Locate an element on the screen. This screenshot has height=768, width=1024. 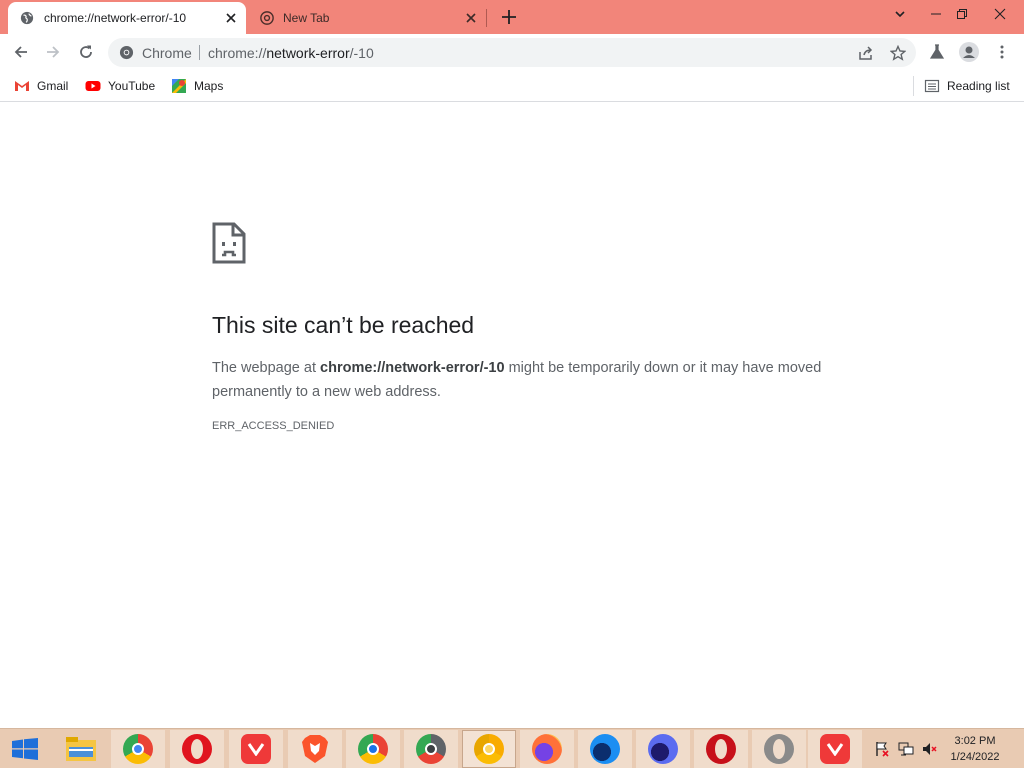
minimize-icon is located at coordinates (936, 14).